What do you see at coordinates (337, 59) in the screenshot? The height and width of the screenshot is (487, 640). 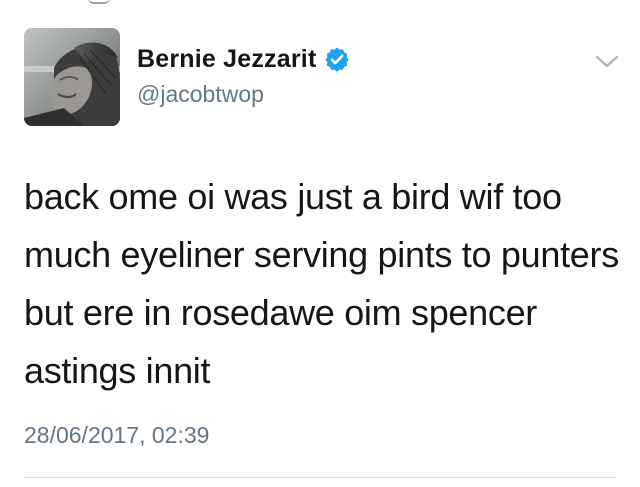 I see `verified-badge-icon` at bounding box center [337, 59].